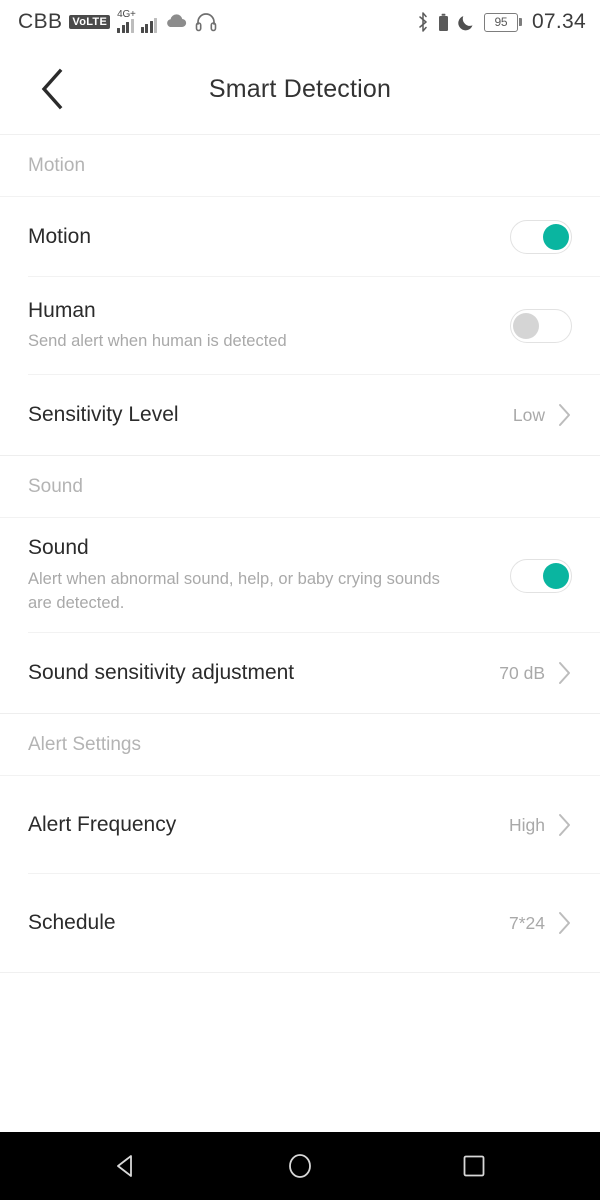 The height and width of the screenshot is (1200, 600). I want to click on row-sound-sensitivity-adjustment-text: Sound sensitivity adjustment, so click(169, 672).